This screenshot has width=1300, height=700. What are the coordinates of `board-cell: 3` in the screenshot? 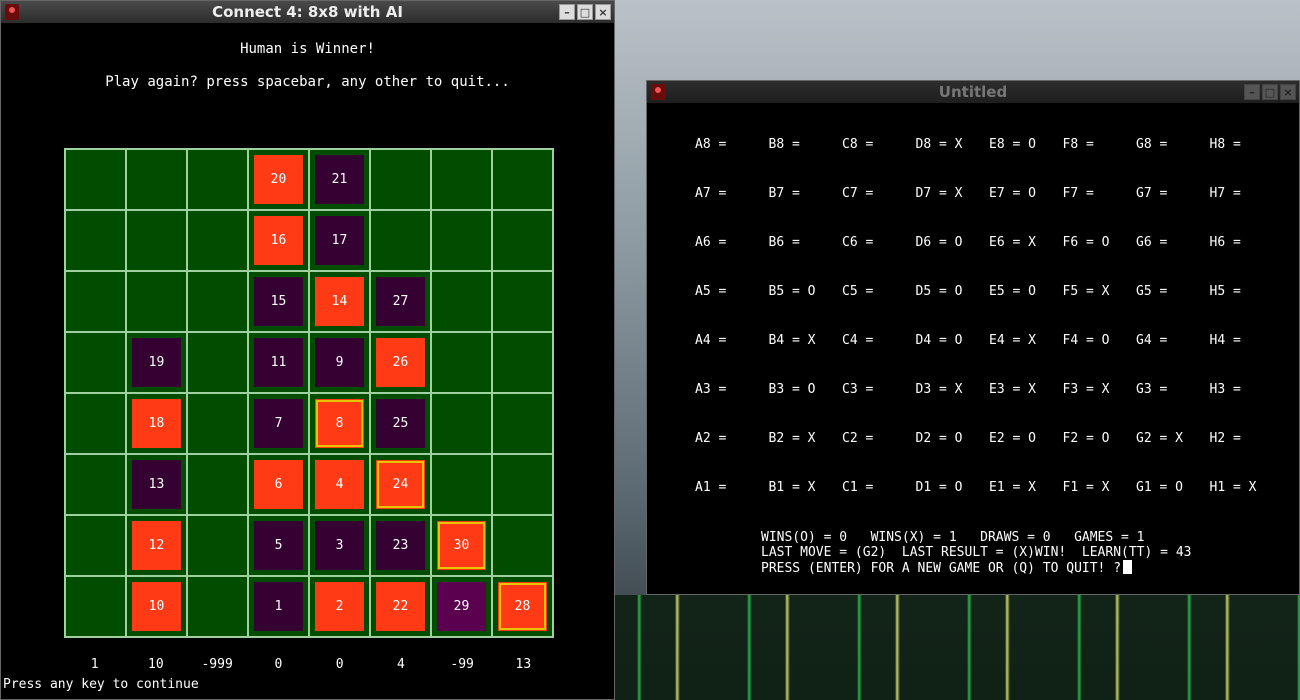 It's located at (339, 545).